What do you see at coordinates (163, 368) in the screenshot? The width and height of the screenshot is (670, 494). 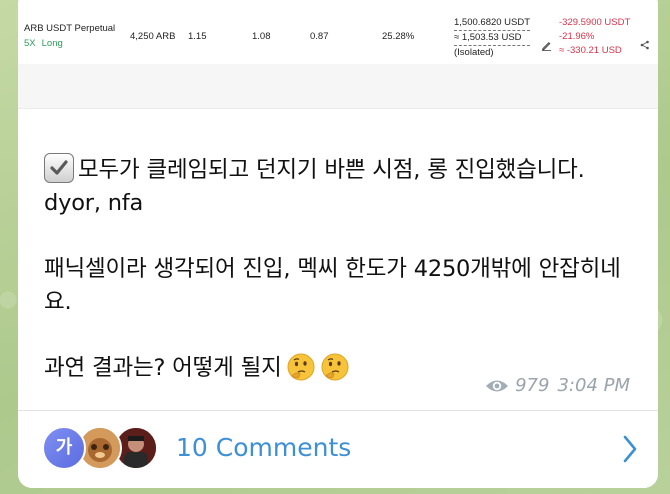 I see `message-line-3: 과연 결과는? 어떻게 될지` at bounding box center [163, 368].